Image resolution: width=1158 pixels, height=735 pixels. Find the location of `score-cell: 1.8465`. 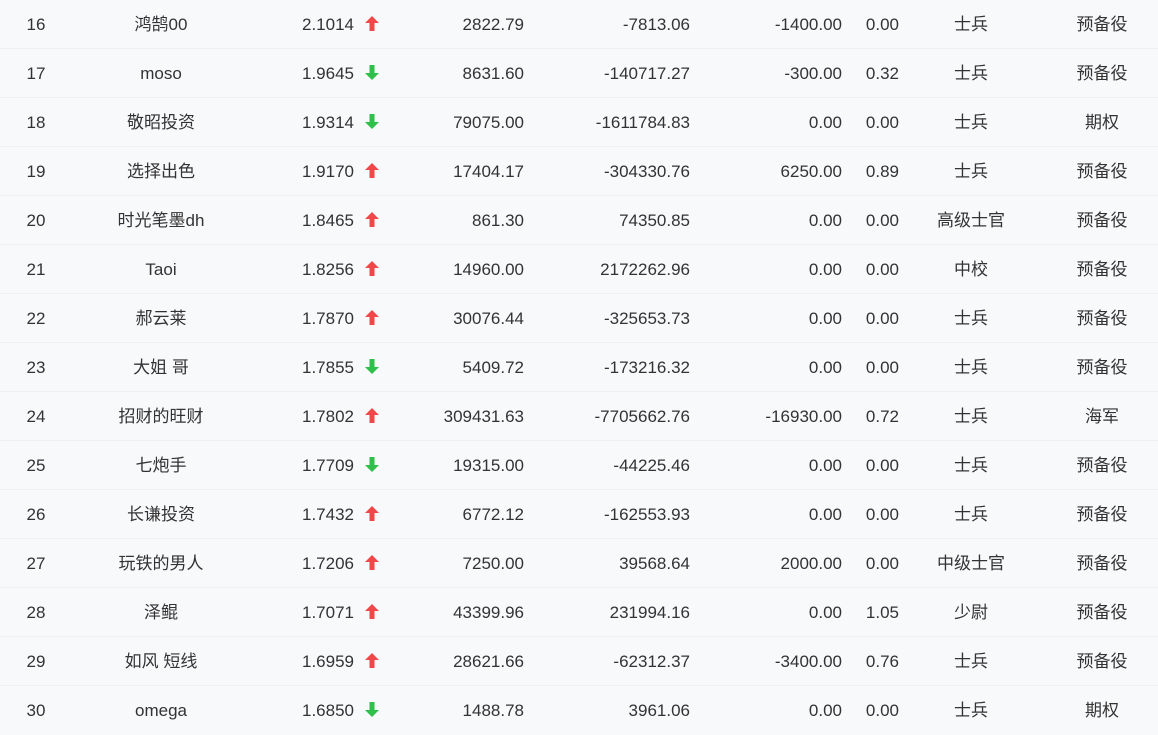

score-cell: 1.8465 is located at coordinates (328, 220).